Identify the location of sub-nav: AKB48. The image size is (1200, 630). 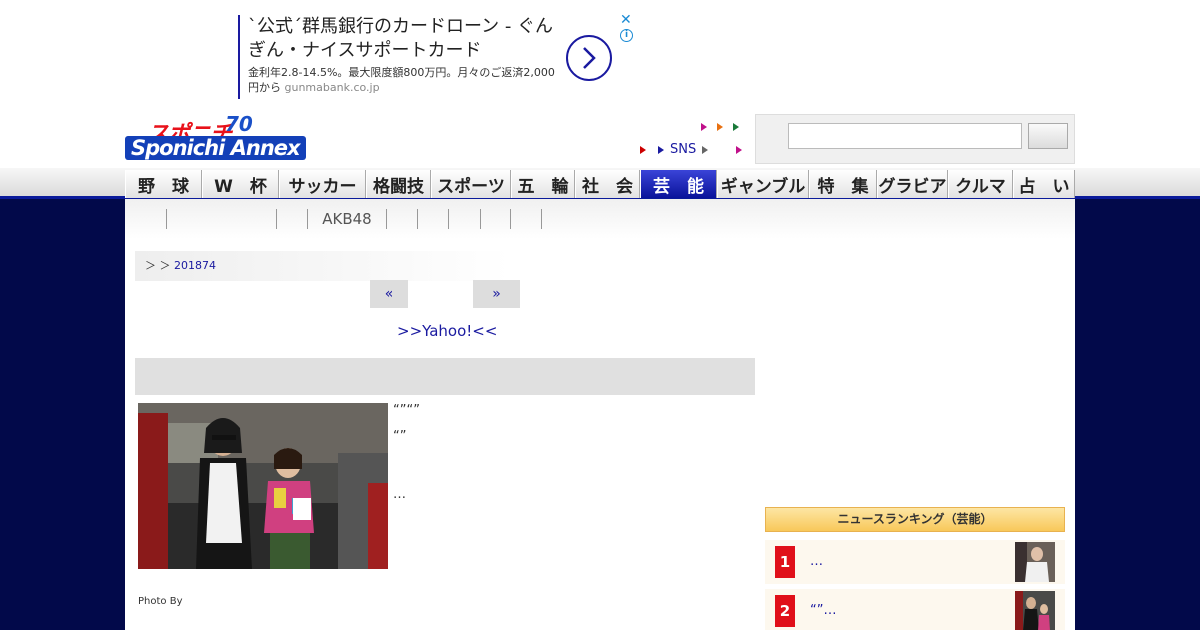
(600, 219).